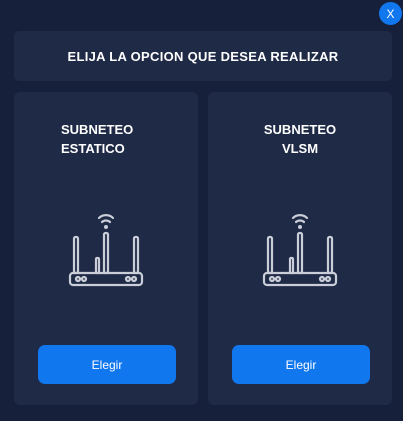  I want to click on elegir-button-vlsm: Elegir, so click(301, 364).